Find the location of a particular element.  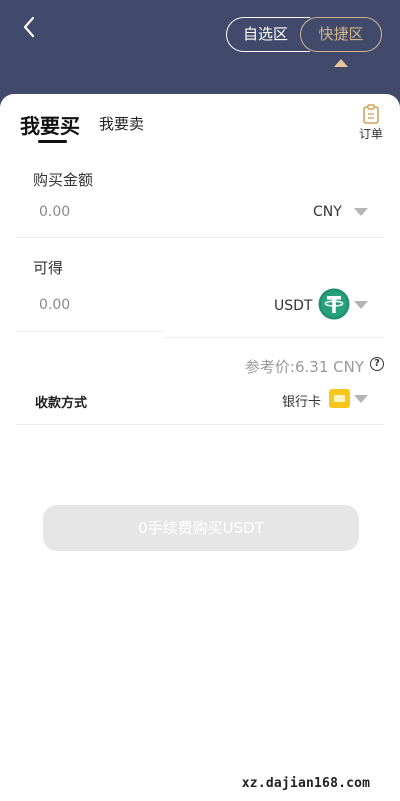

tab-buy: 我要买 is located at coordinates (50, 124).